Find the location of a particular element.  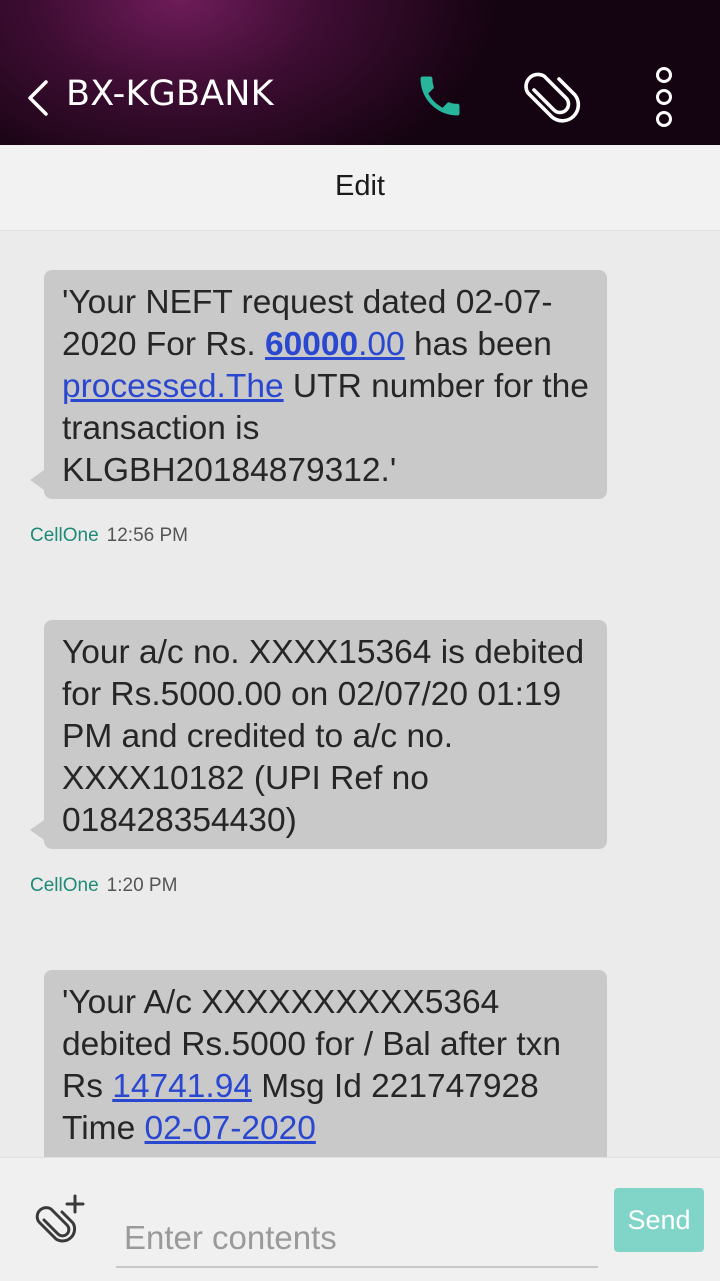

message-time: 12:56 PM is located at coordinates (147, 535).